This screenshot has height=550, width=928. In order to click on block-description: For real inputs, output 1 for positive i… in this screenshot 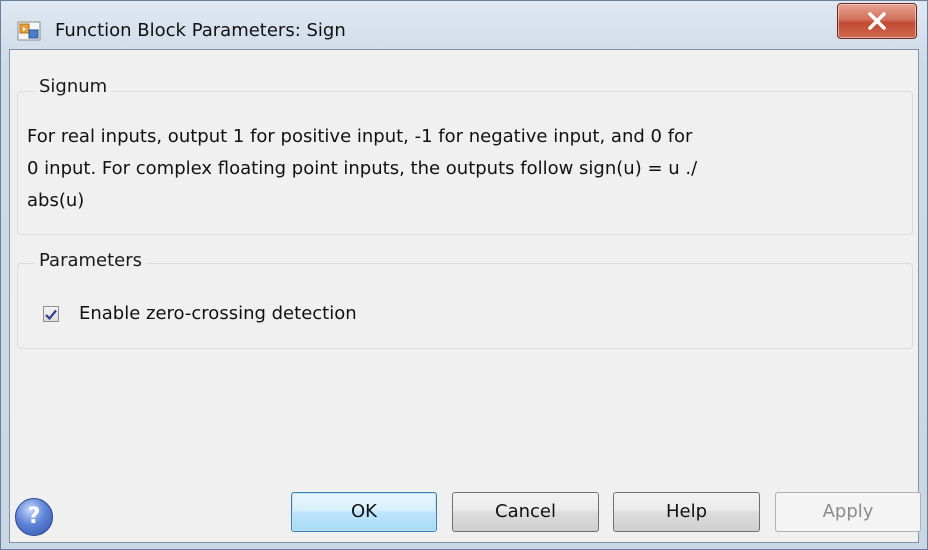, I will do `click(362, 168)`.